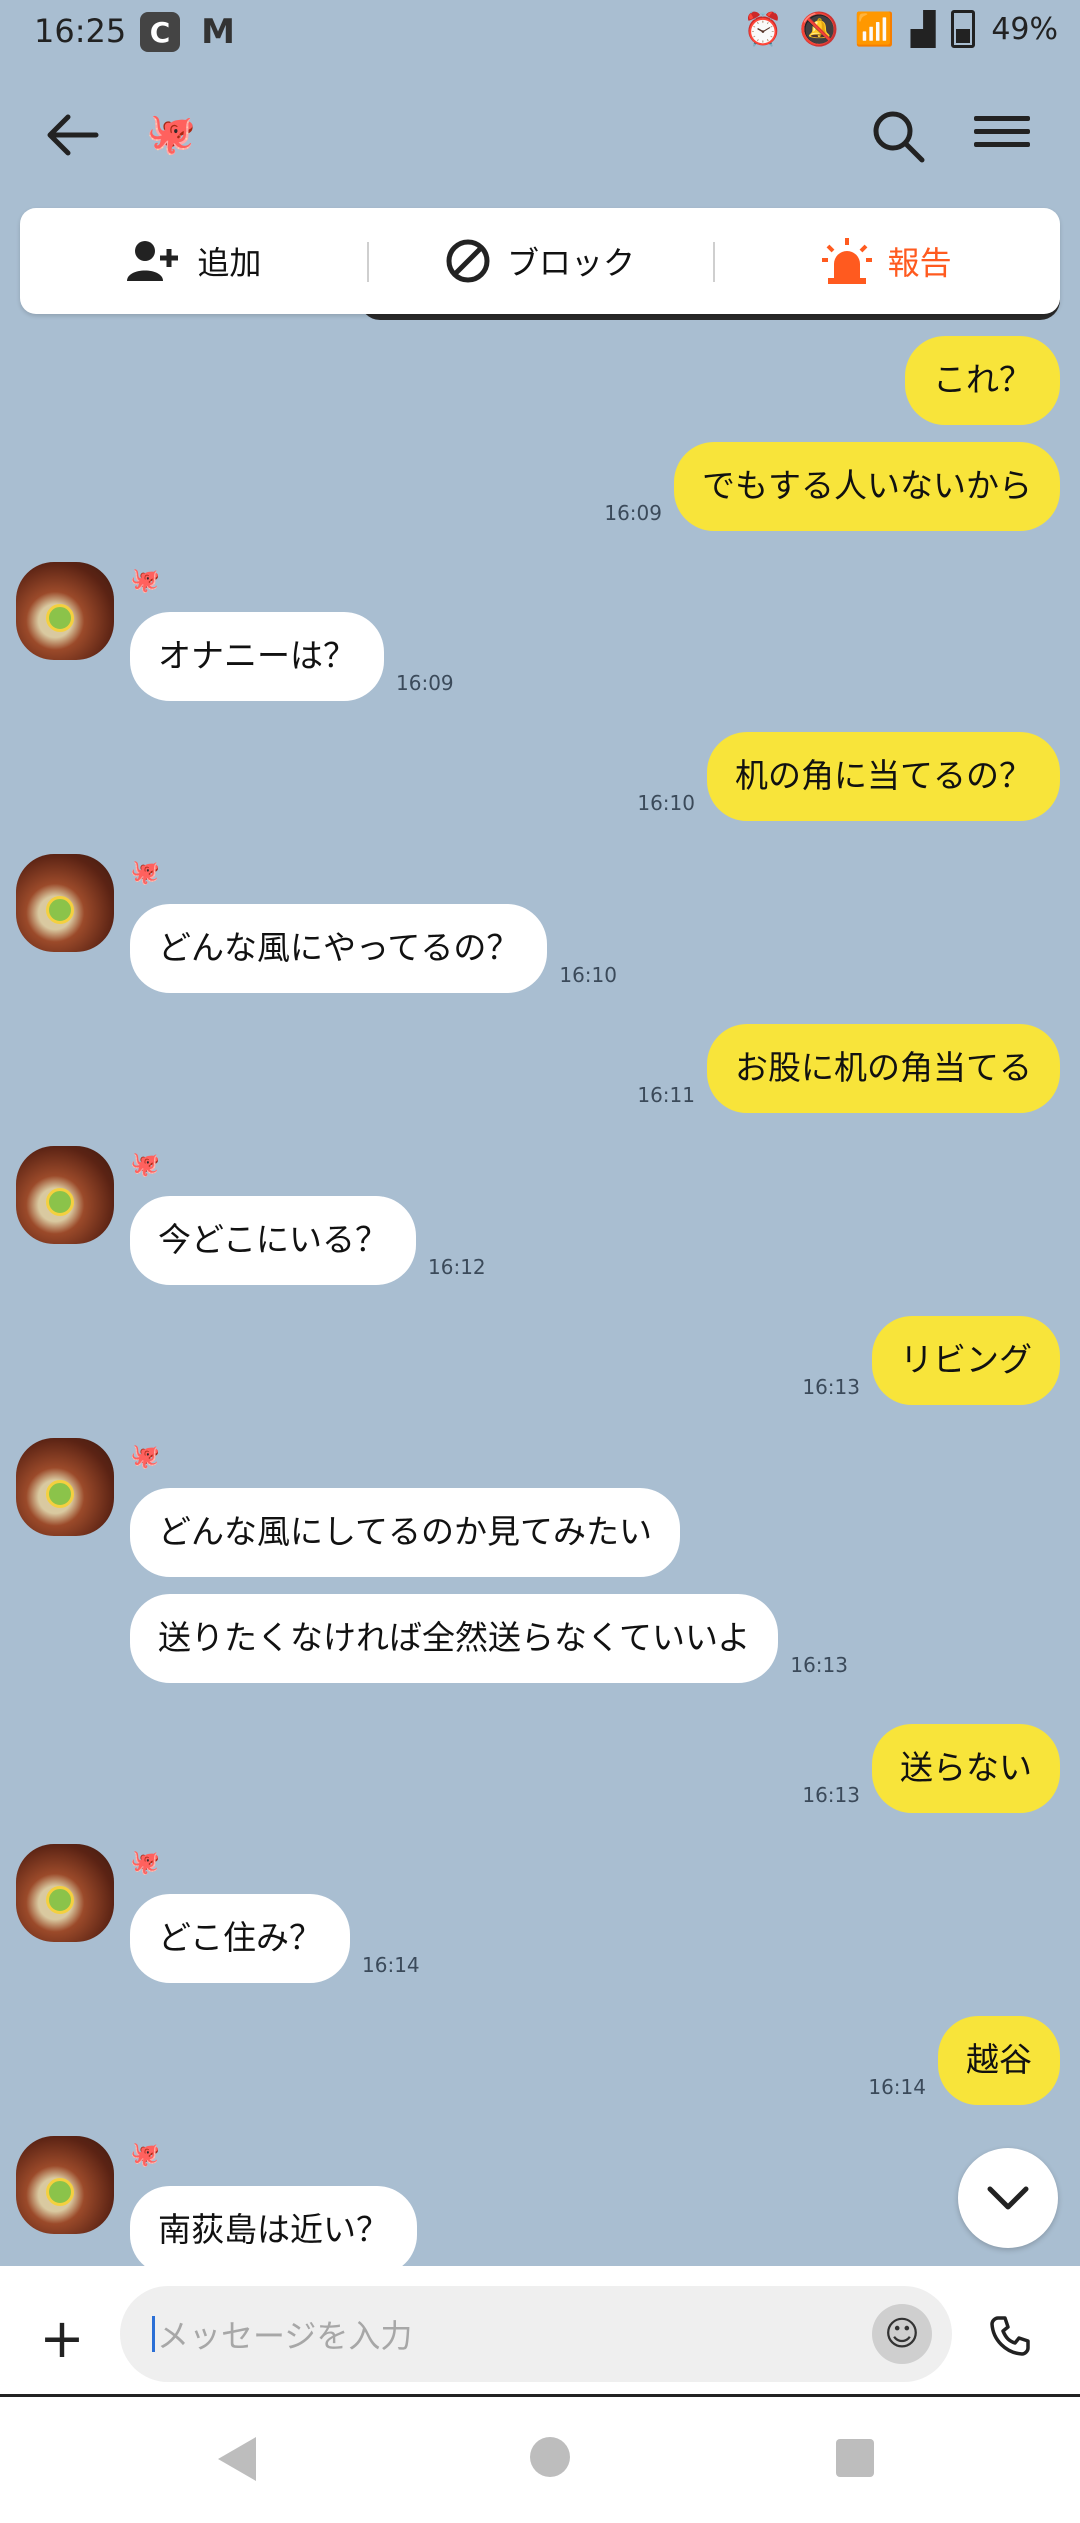  Describe the element at coordinates (919, 263) in the screenshot. I see `report-label: 報告` at that location.